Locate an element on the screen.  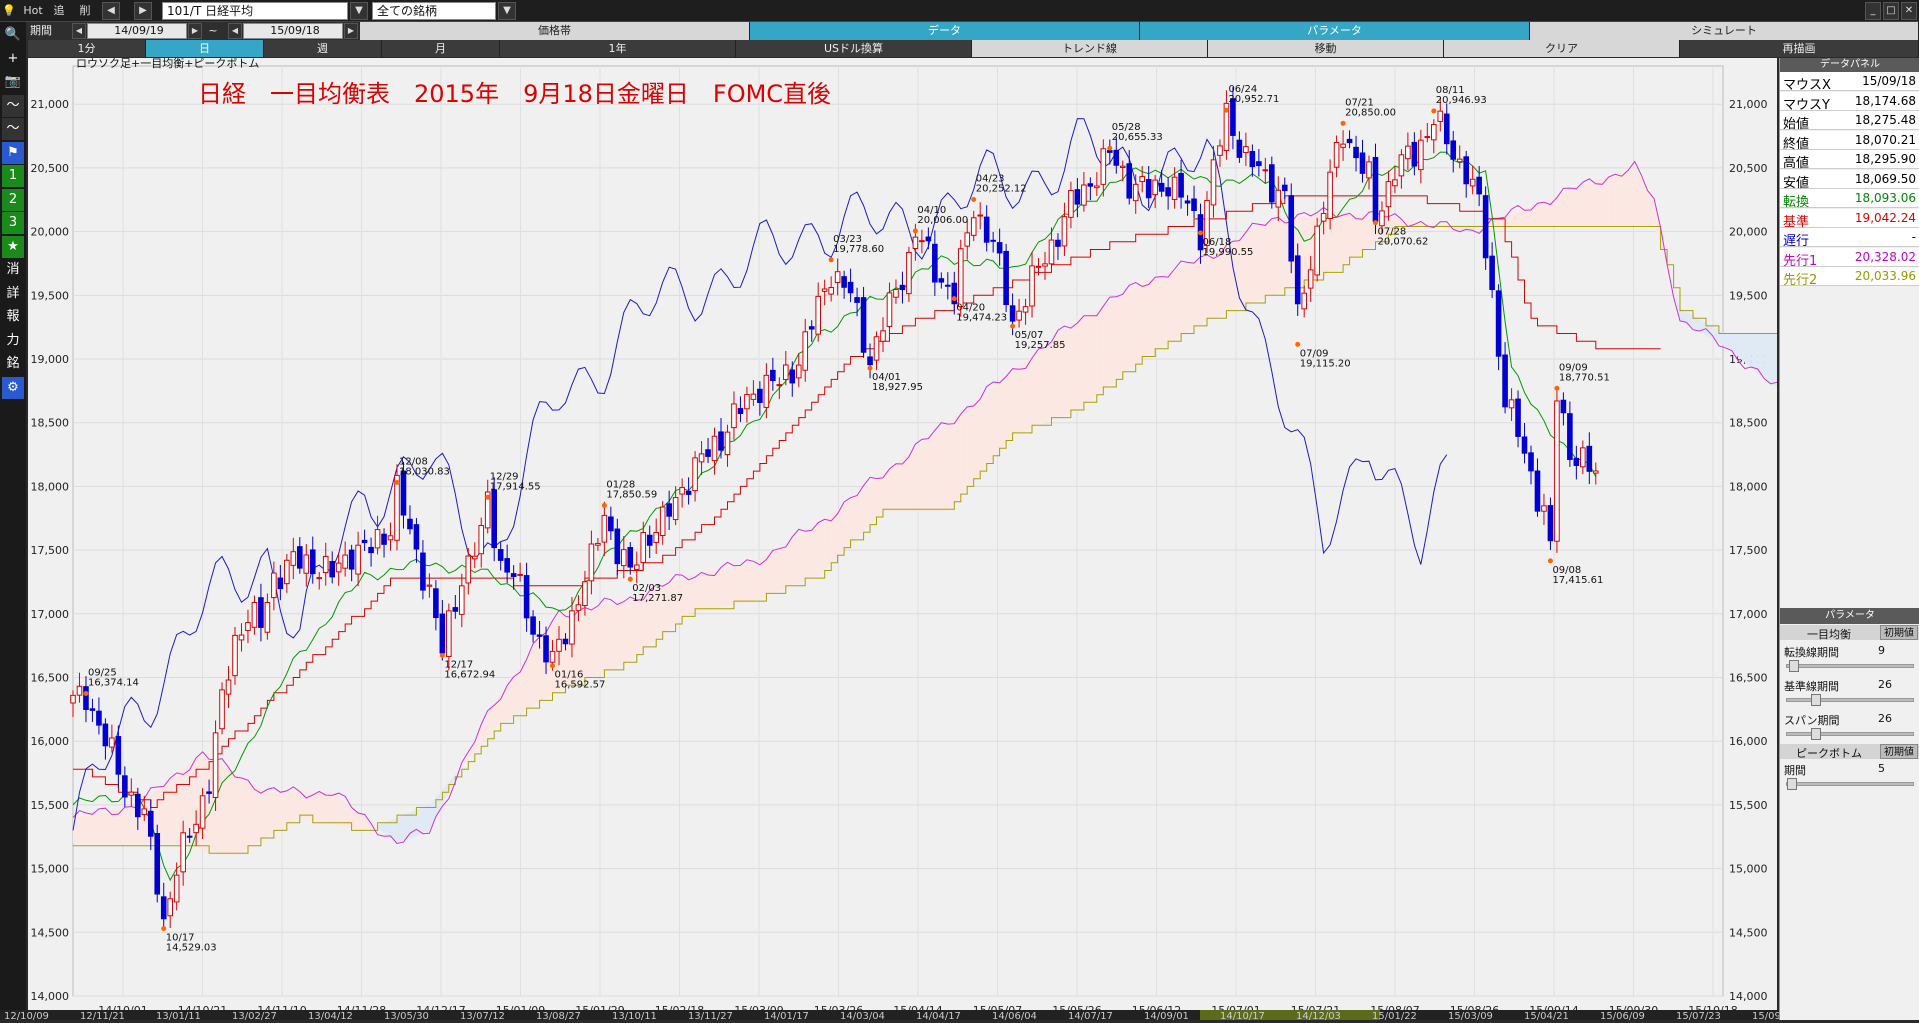
minimize-icon: _ is located at coordinates (1873, 11).